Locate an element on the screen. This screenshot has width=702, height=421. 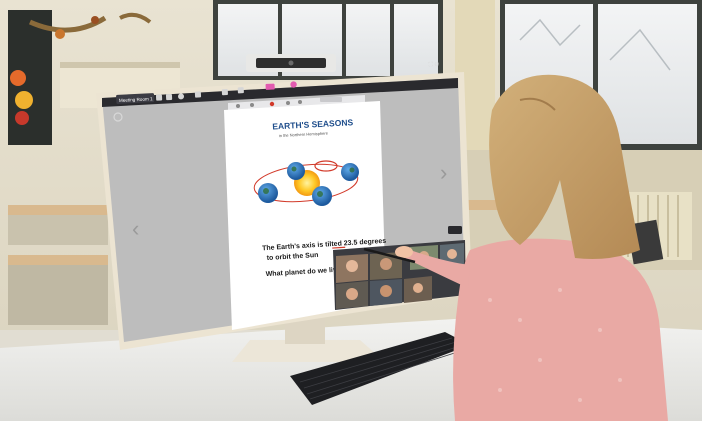
next-slide-arrow: › is located at coordinates (443, 172).